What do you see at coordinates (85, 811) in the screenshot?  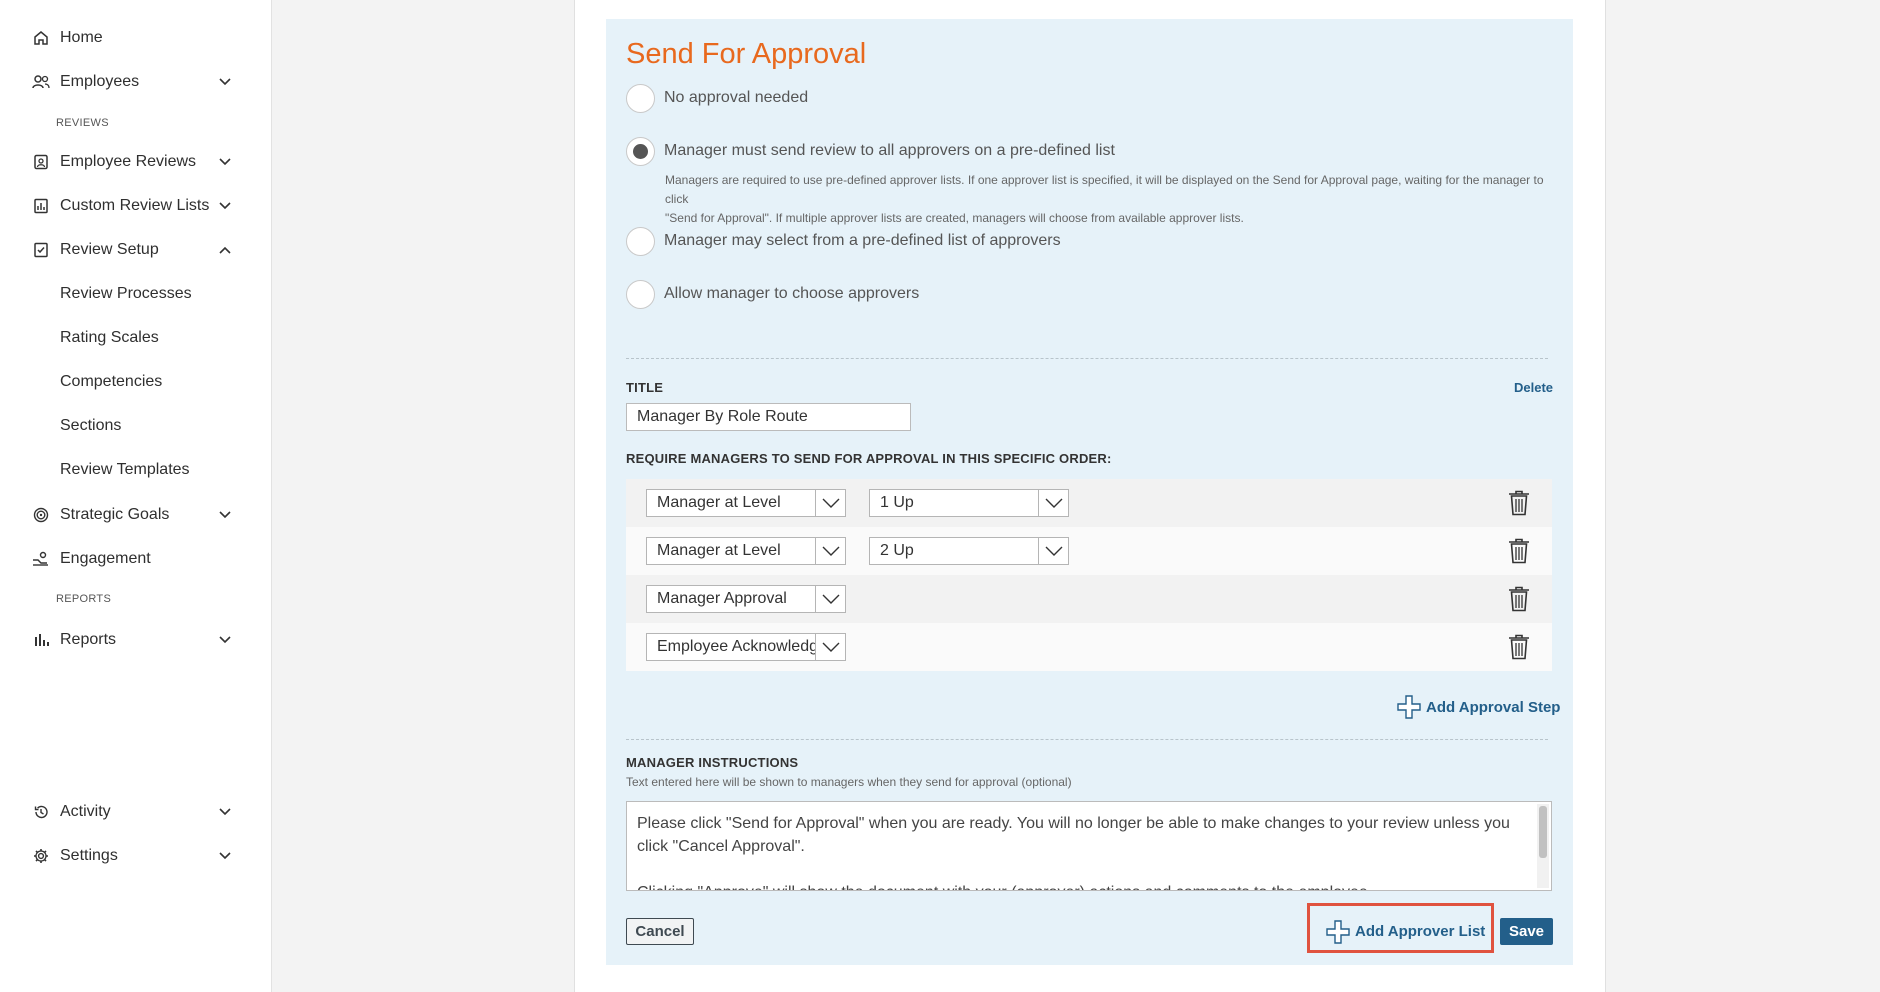 I see `sidebar-item-label: Activity` at bounding box center [85, 811].